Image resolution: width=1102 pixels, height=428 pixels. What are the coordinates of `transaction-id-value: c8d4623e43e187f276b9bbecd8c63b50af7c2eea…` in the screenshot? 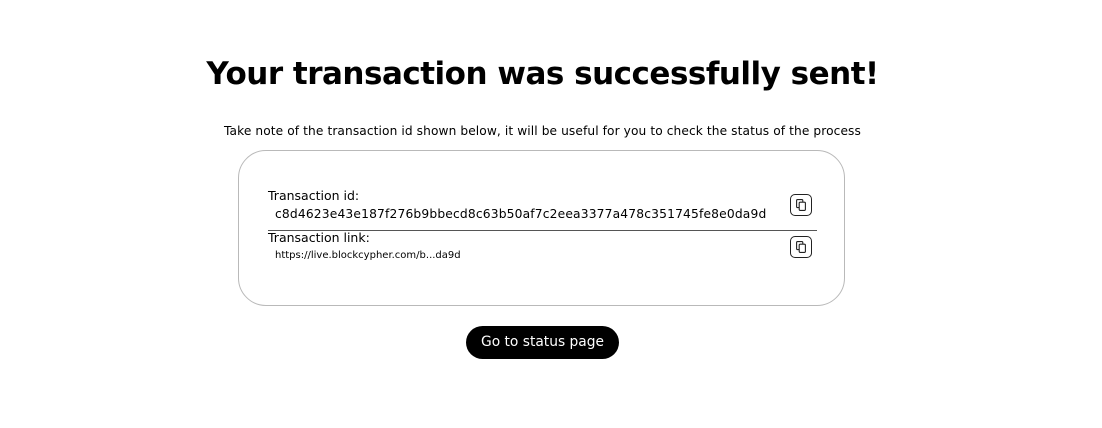 It's located at (521, 214).